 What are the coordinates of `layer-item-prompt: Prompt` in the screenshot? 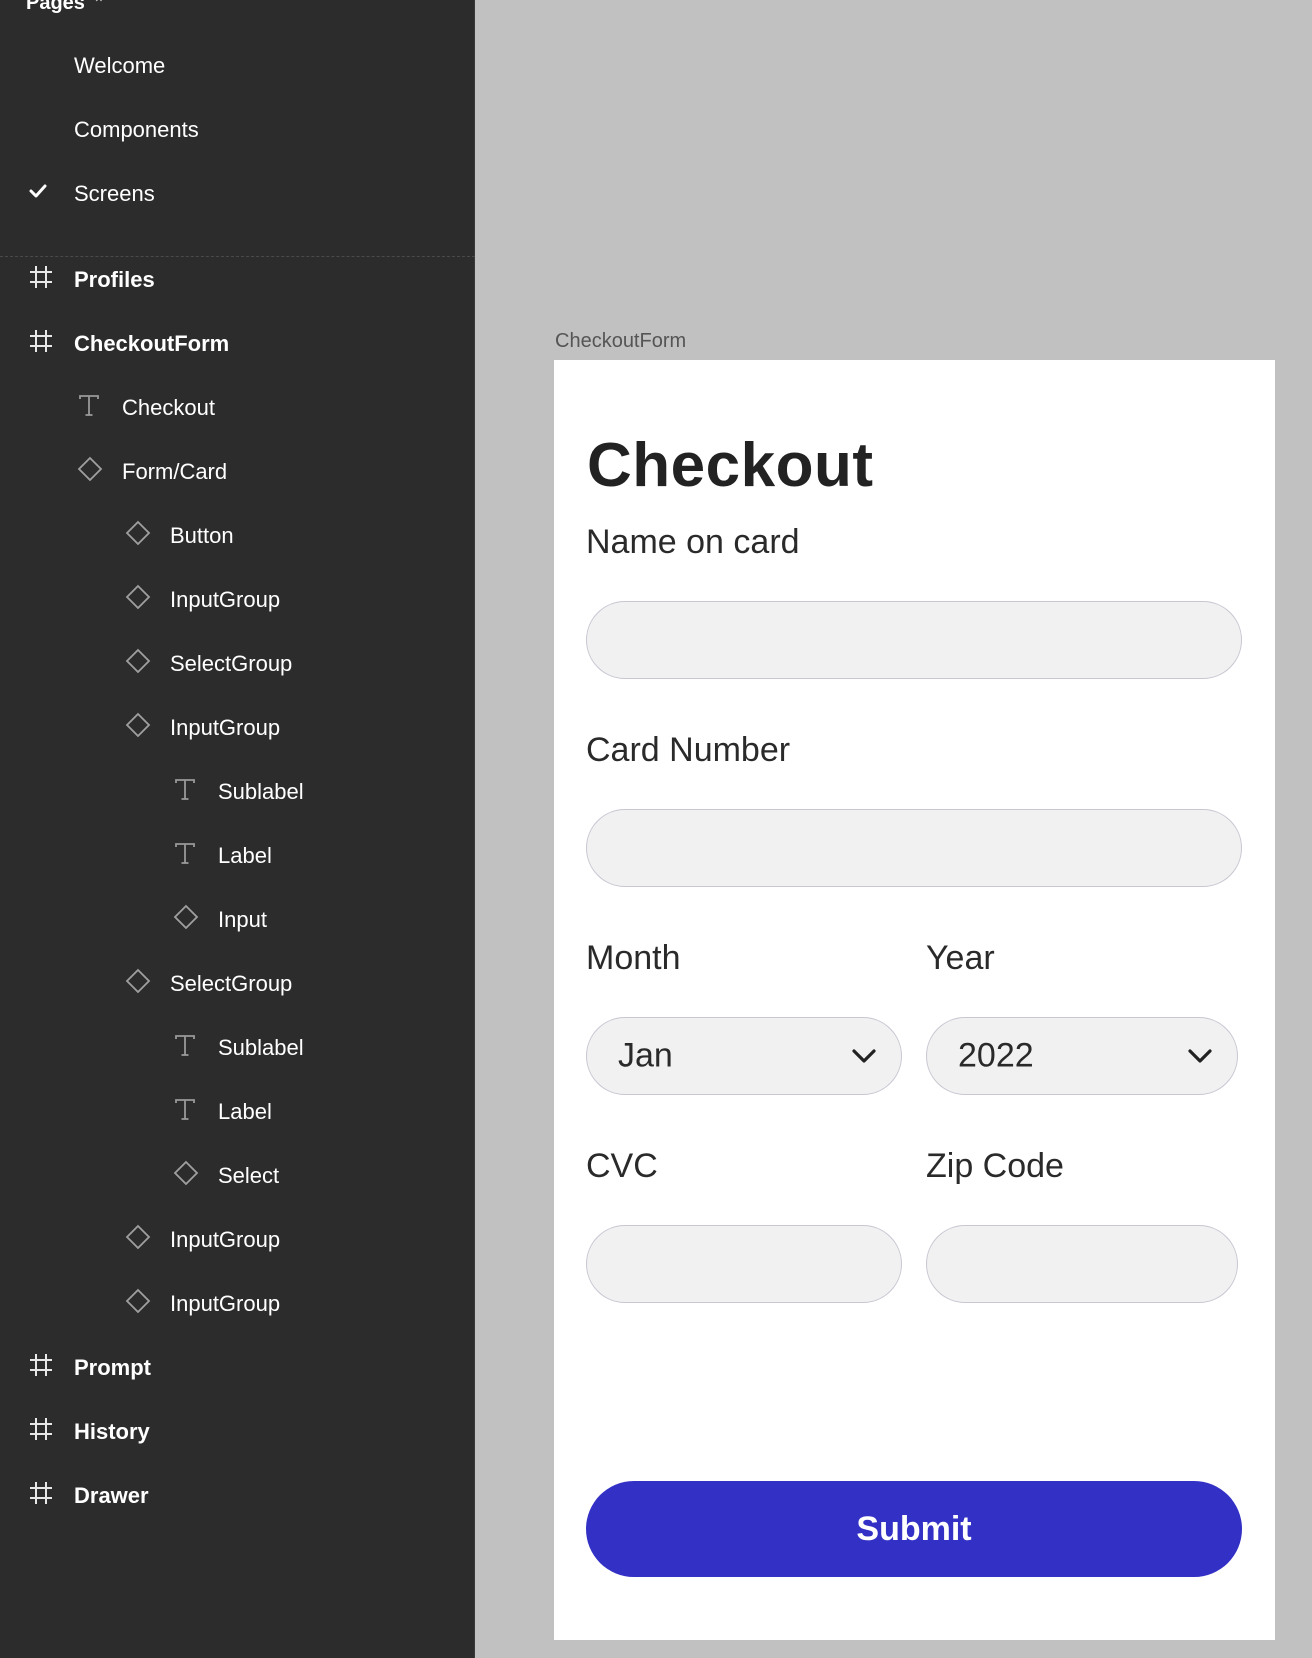 It's located at (237, 1368).